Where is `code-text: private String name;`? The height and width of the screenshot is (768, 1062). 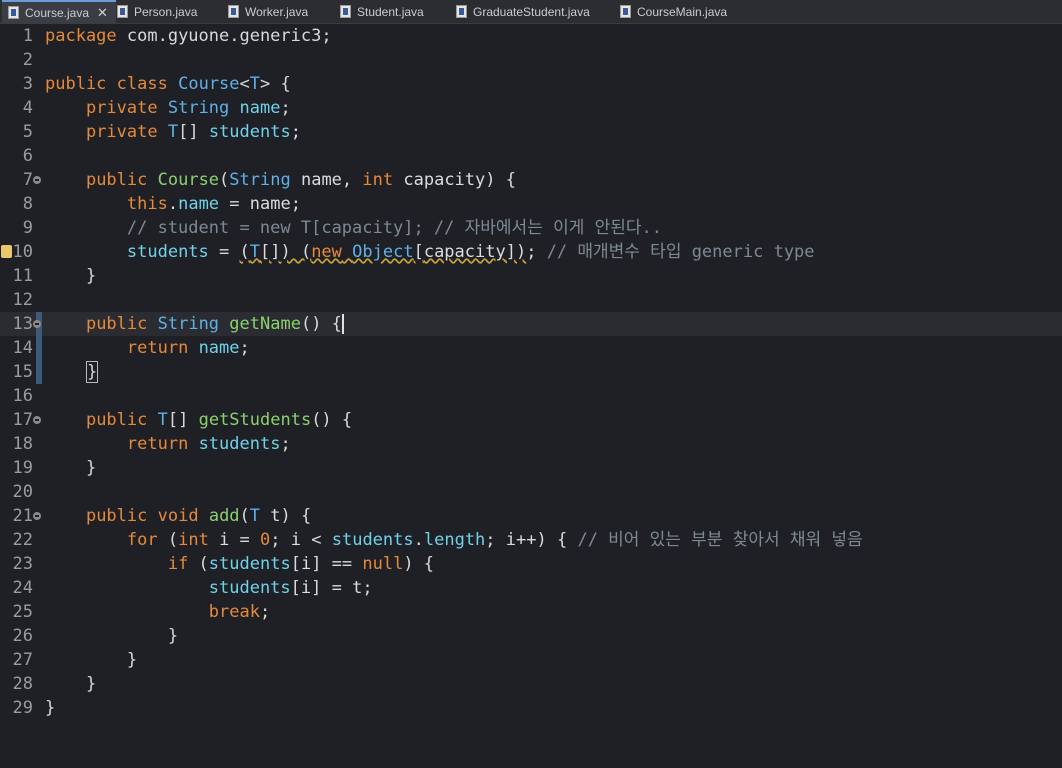 code-text: private String name; is located at coordinates (188, 108).